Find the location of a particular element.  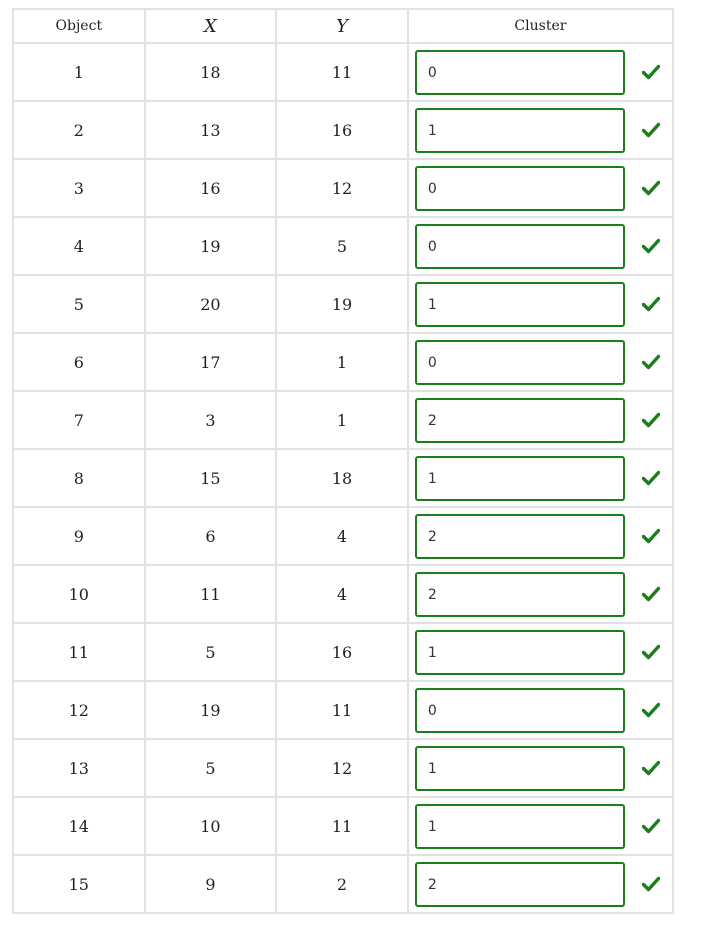

x-cell: 15 is located at coordinates (212, 478).